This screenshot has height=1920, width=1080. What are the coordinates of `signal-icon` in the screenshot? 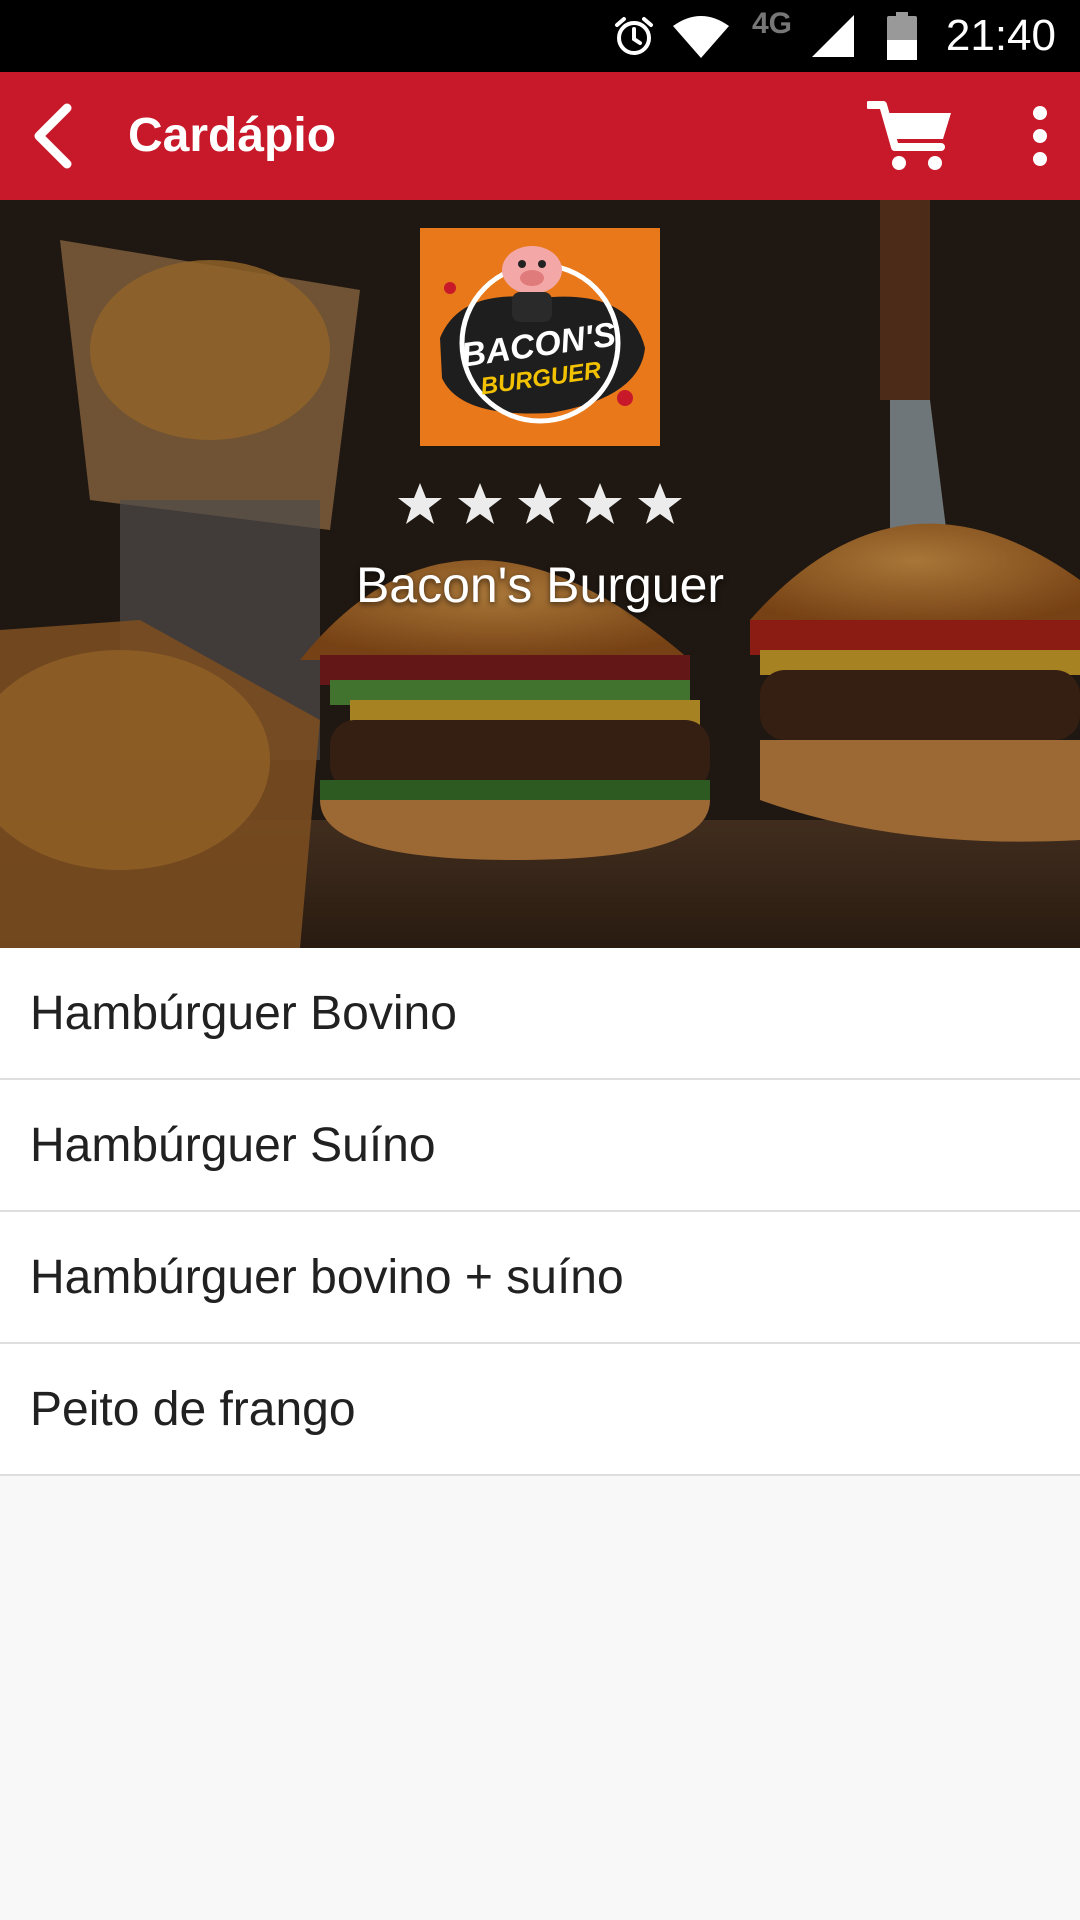 It's located at (833, 36).